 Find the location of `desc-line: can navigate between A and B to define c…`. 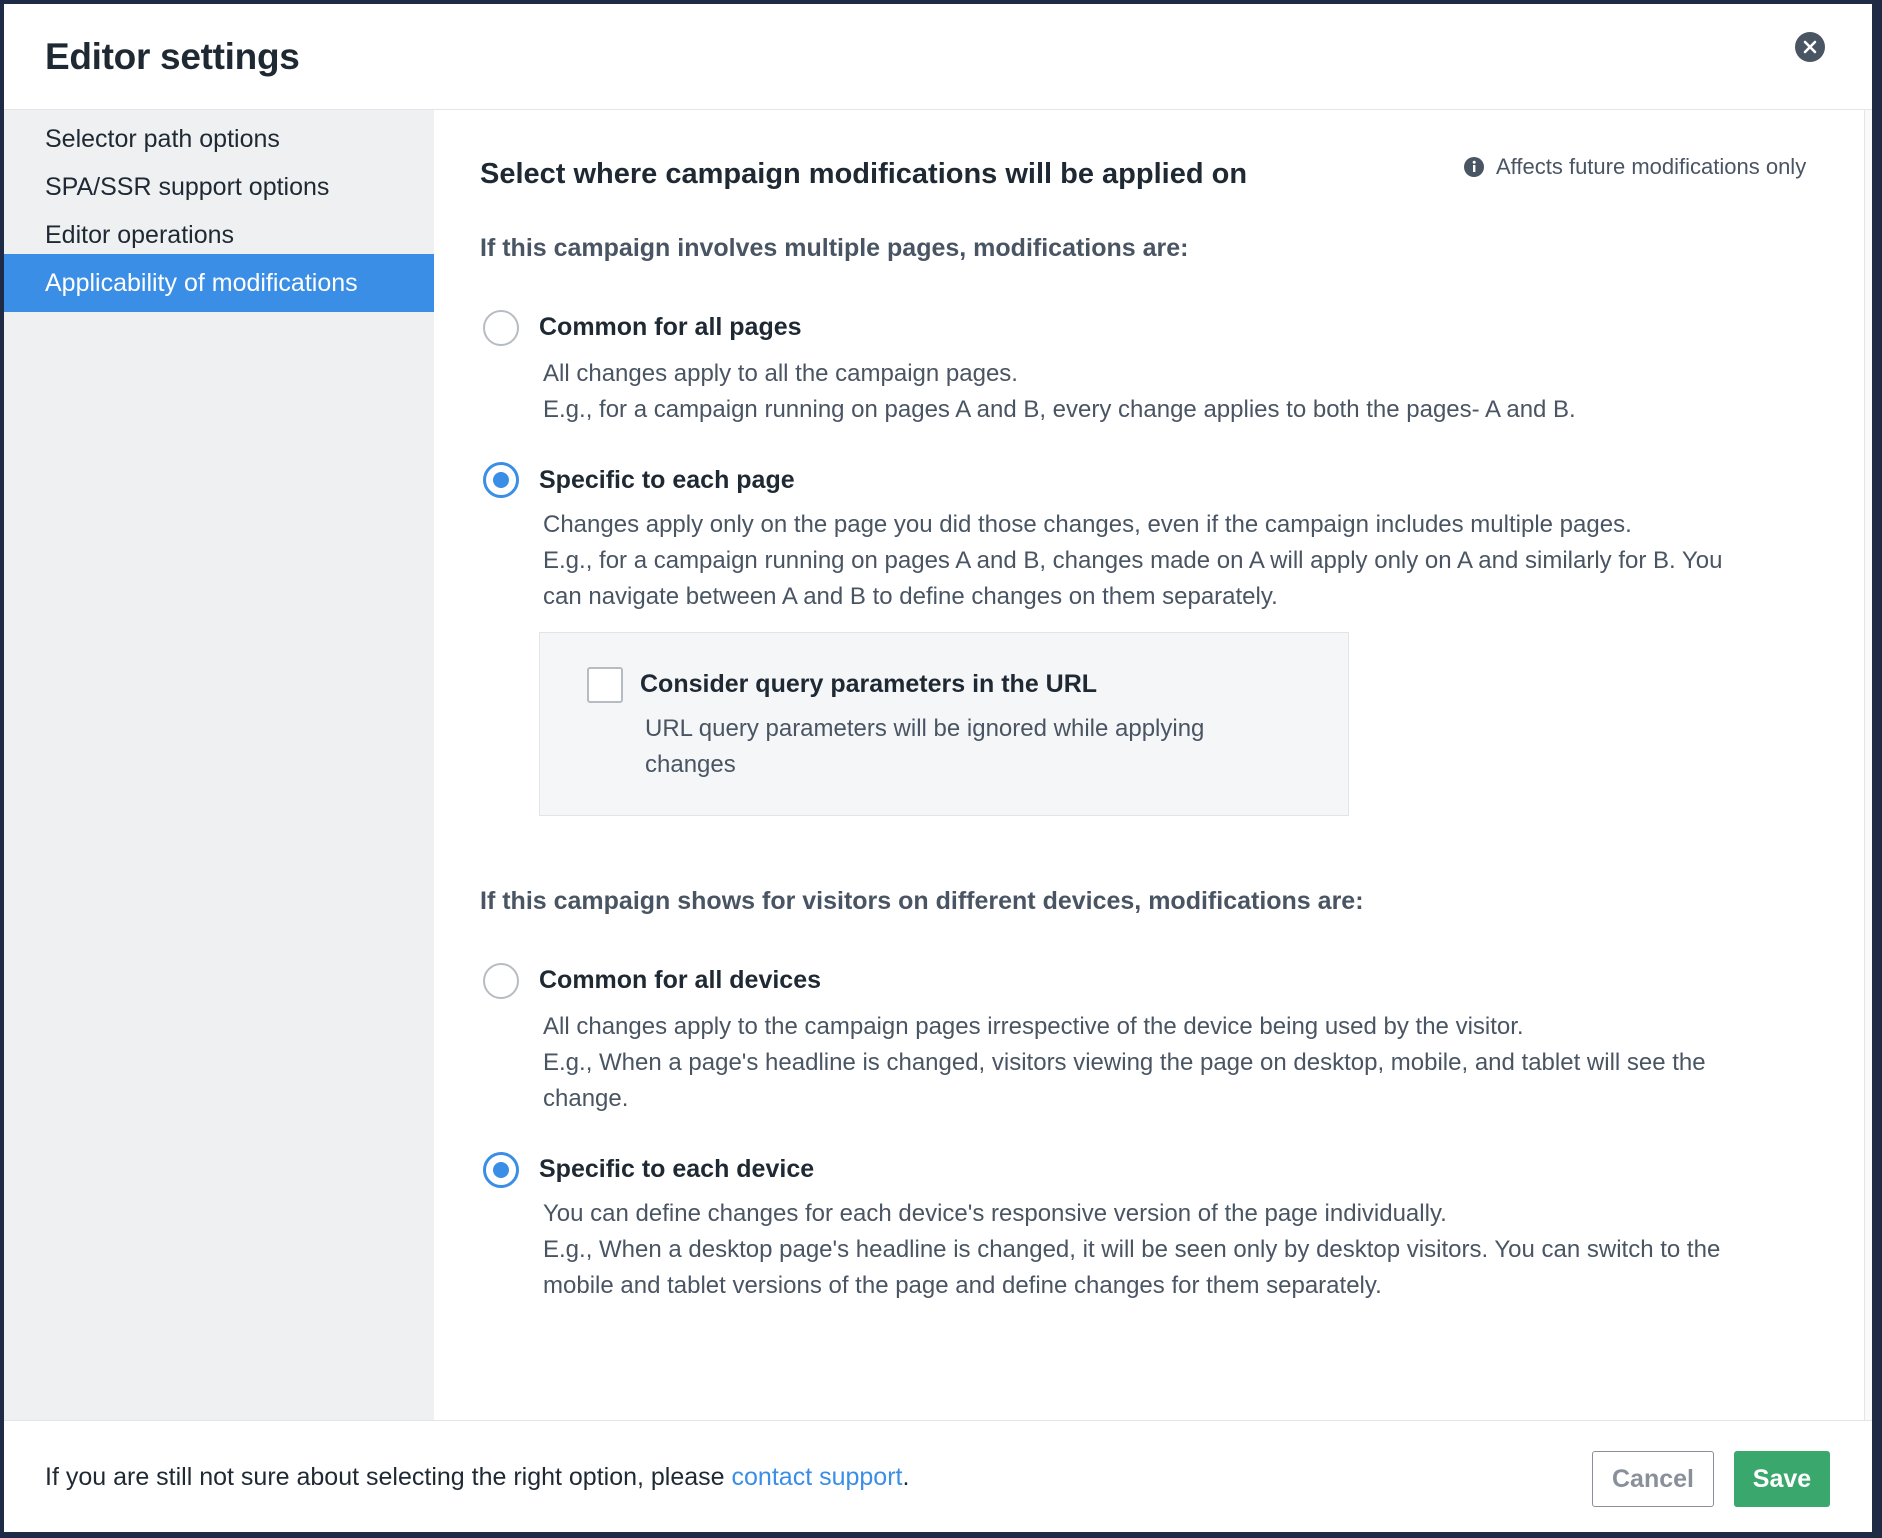

desc-line: can navigate between A and B to define c… is located at coordinates (910, 596).